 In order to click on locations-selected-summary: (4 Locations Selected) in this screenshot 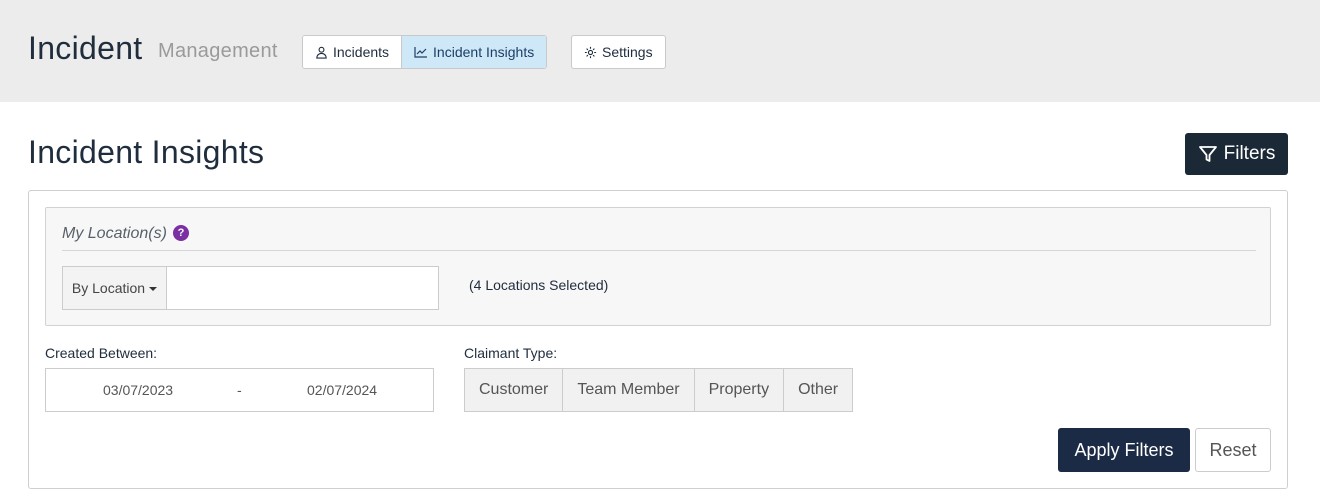, I will do `click(539, 285)`.